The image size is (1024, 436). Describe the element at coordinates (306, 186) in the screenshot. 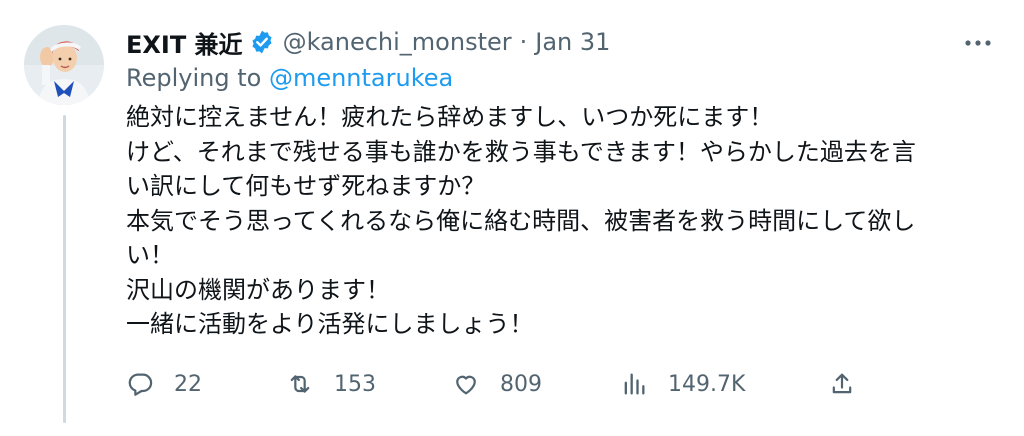

I see `tweet-text-line: い訳にして何もせず死ねますか？` at that location.